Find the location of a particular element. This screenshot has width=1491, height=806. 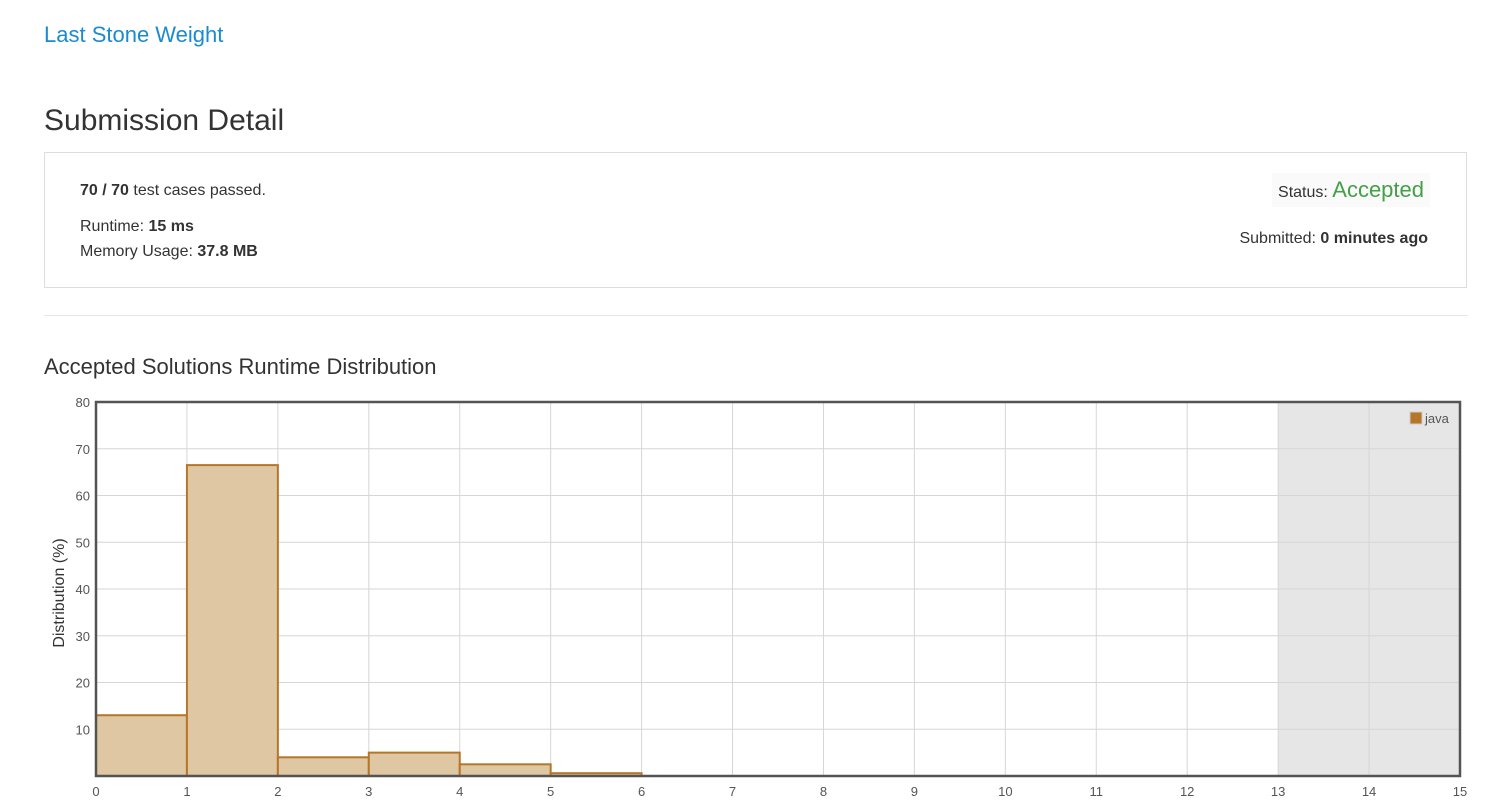

y-tick-label: 40 is located at coordinates (83, 589).